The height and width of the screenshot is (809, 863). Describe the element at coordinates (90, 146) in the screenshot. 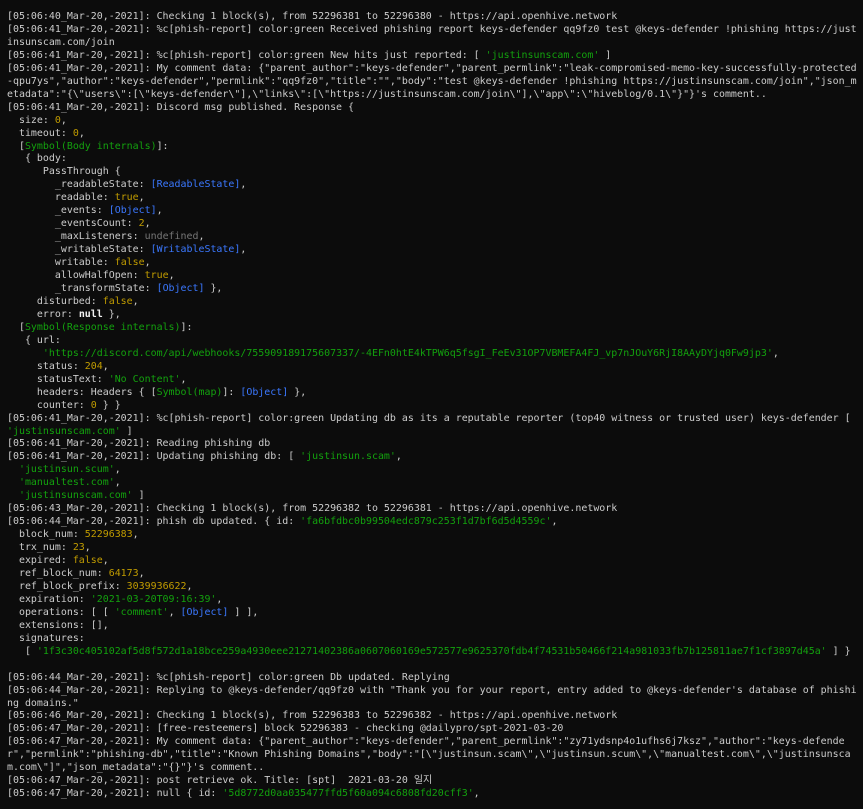

I see `log-segment: Symbol(Body internals)` at that location.